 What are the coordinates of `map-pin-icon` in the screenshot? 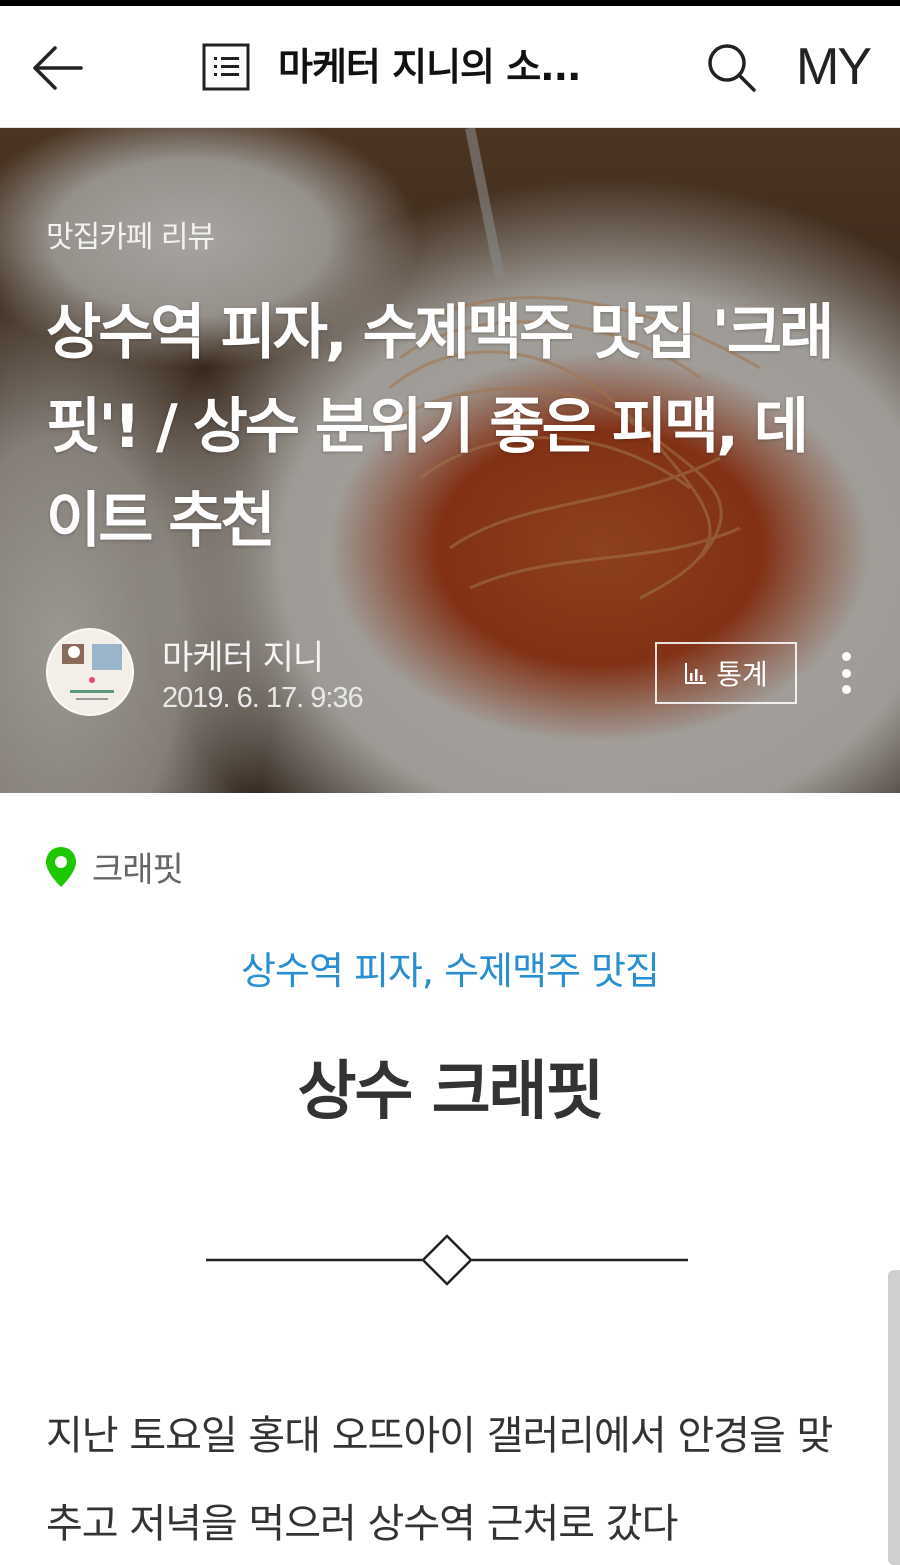 It's located at (61, 866).